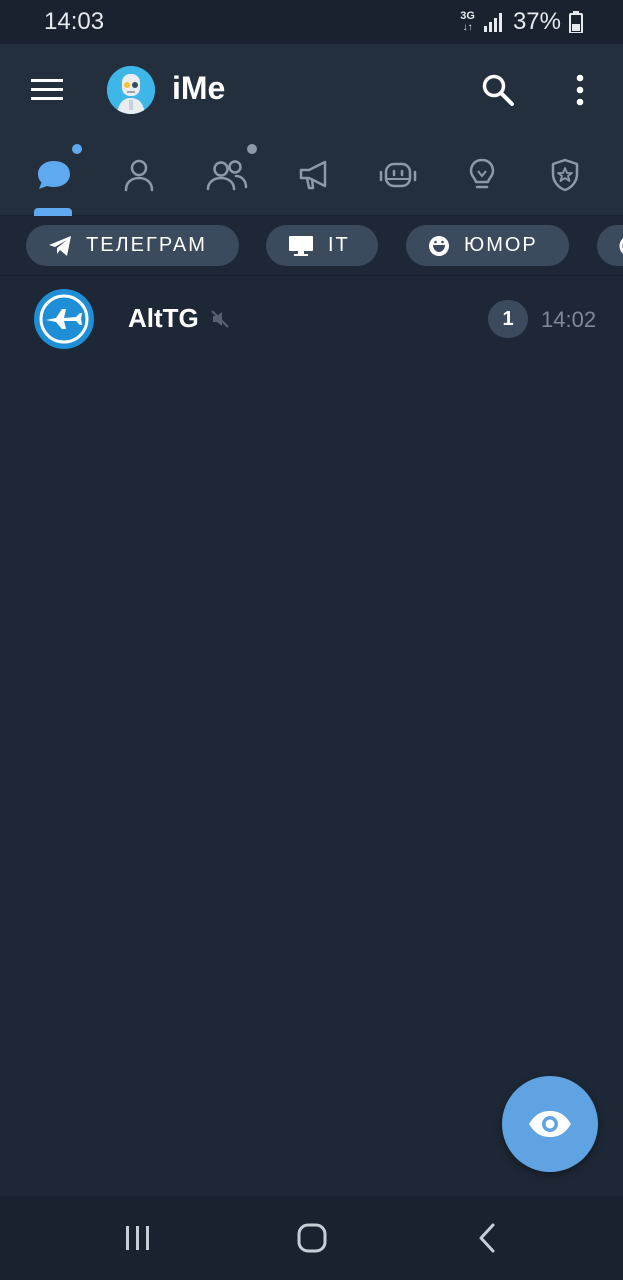 The height and width of the screenshot is (1280, 623). Describe the element at coordinates (610, 245) in the screenshot. I see `chip-more` at that location.